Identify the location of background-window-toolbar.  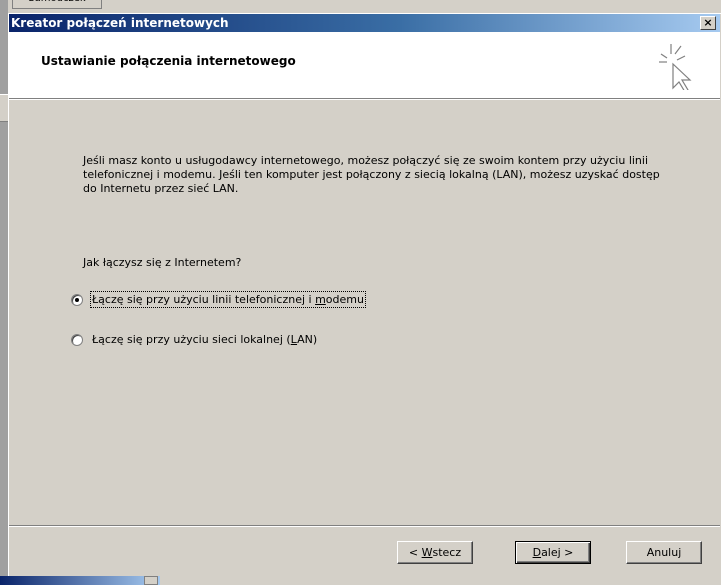
(4, 108).